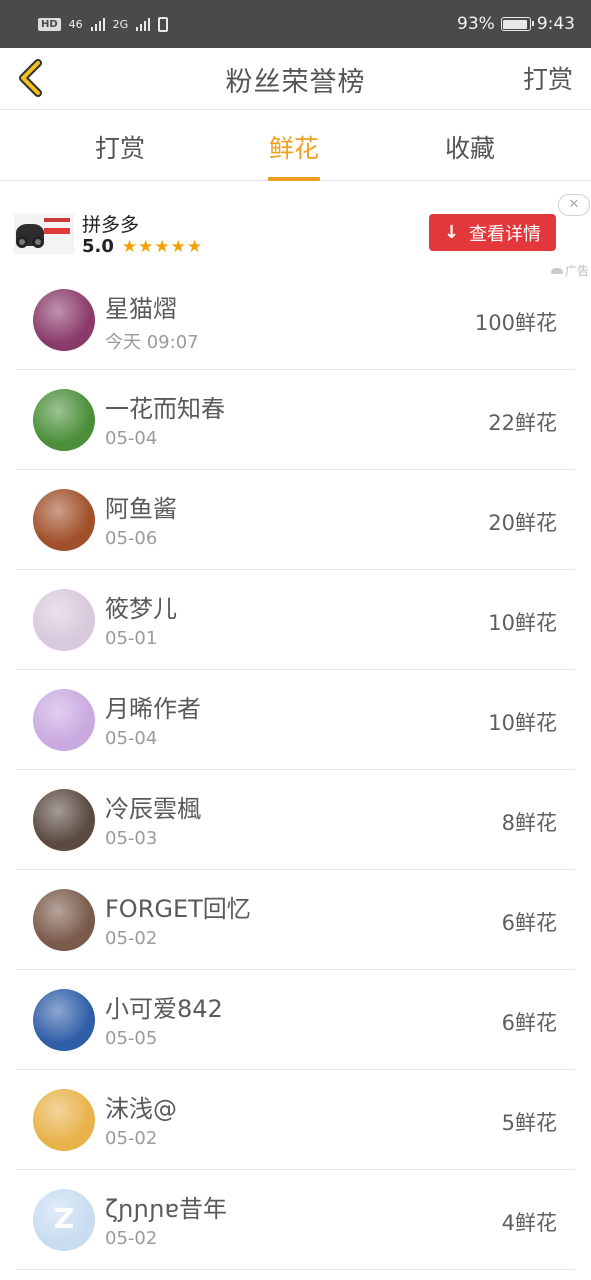 Image resolution: width=591 pixels, height=1280 pixels. Describe the element at coordinates (141, 509) in the screenshot. I see `fan-name: 阿鱼酱` at that location.